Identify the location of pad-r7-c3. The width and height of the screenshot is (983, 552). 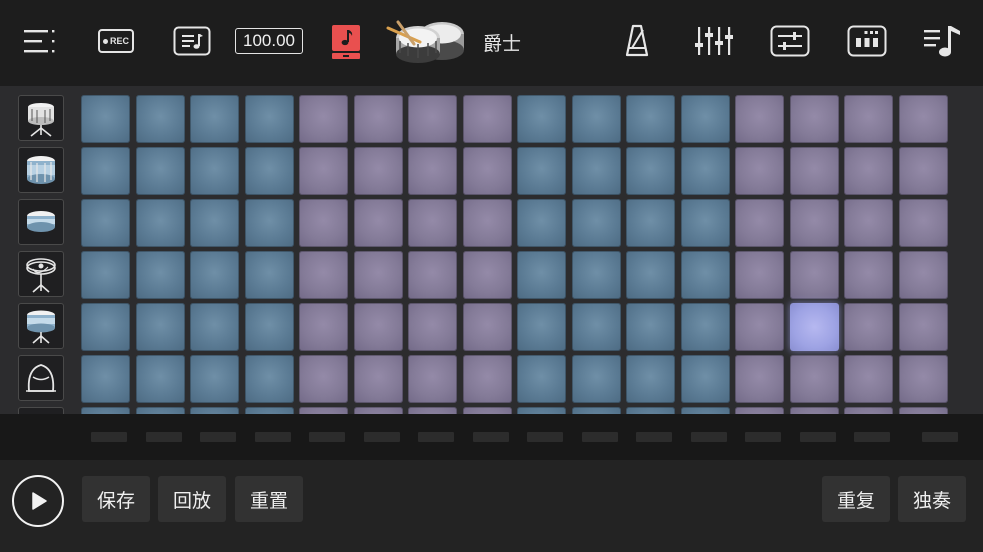
(214, 410).